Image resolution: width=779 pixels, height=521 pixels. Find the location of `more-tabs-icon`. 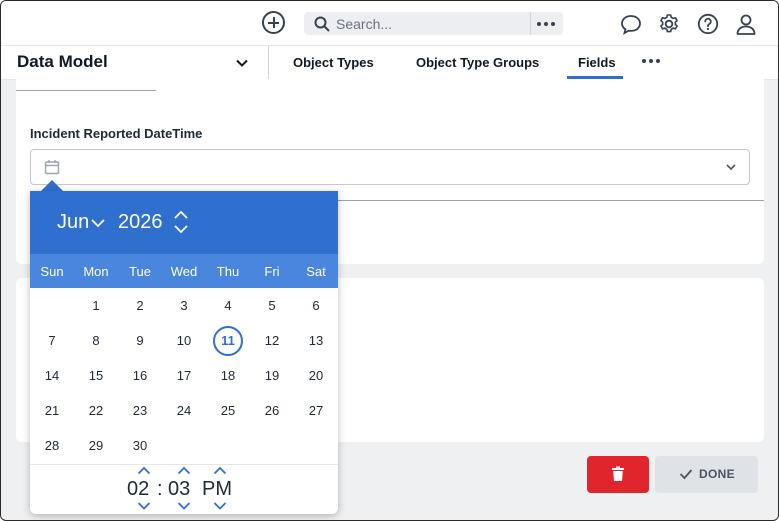

more-tabs-icon is located at coordinates (651, 61).